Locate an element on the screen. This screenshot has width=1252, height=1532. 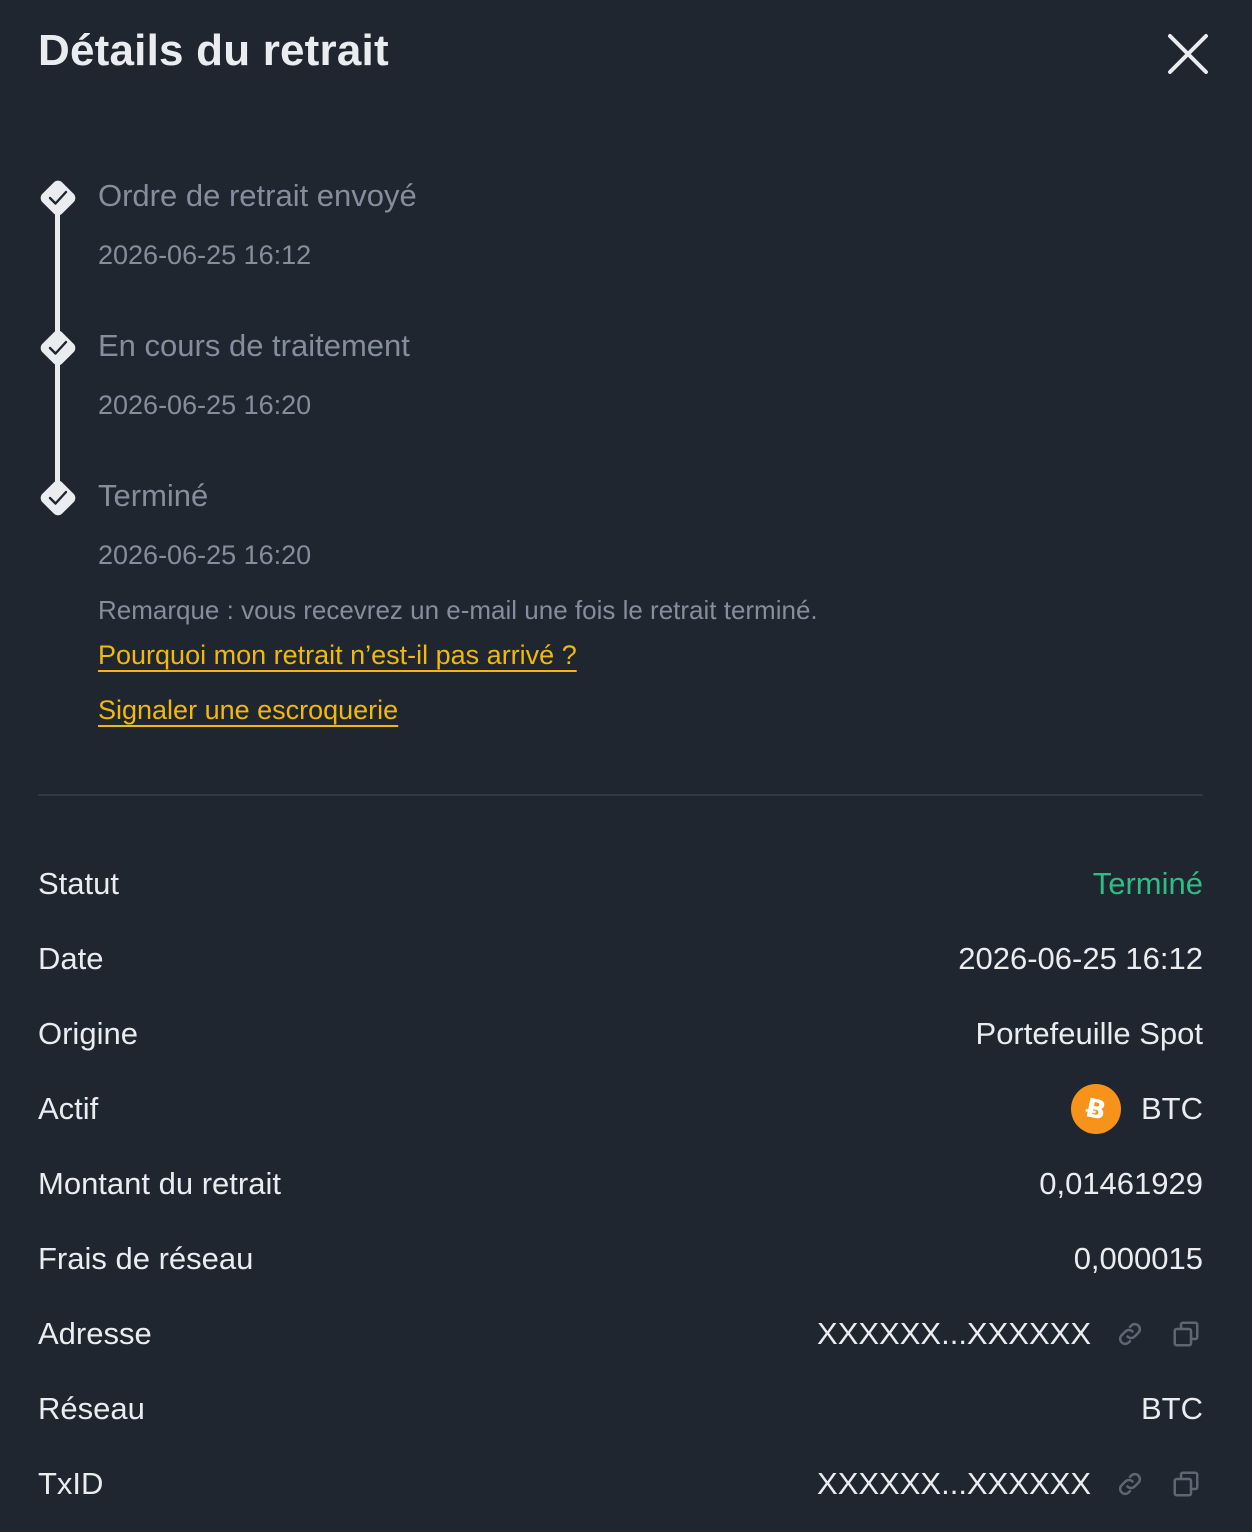
status-label: Statut is located at coordinates (78, 883).